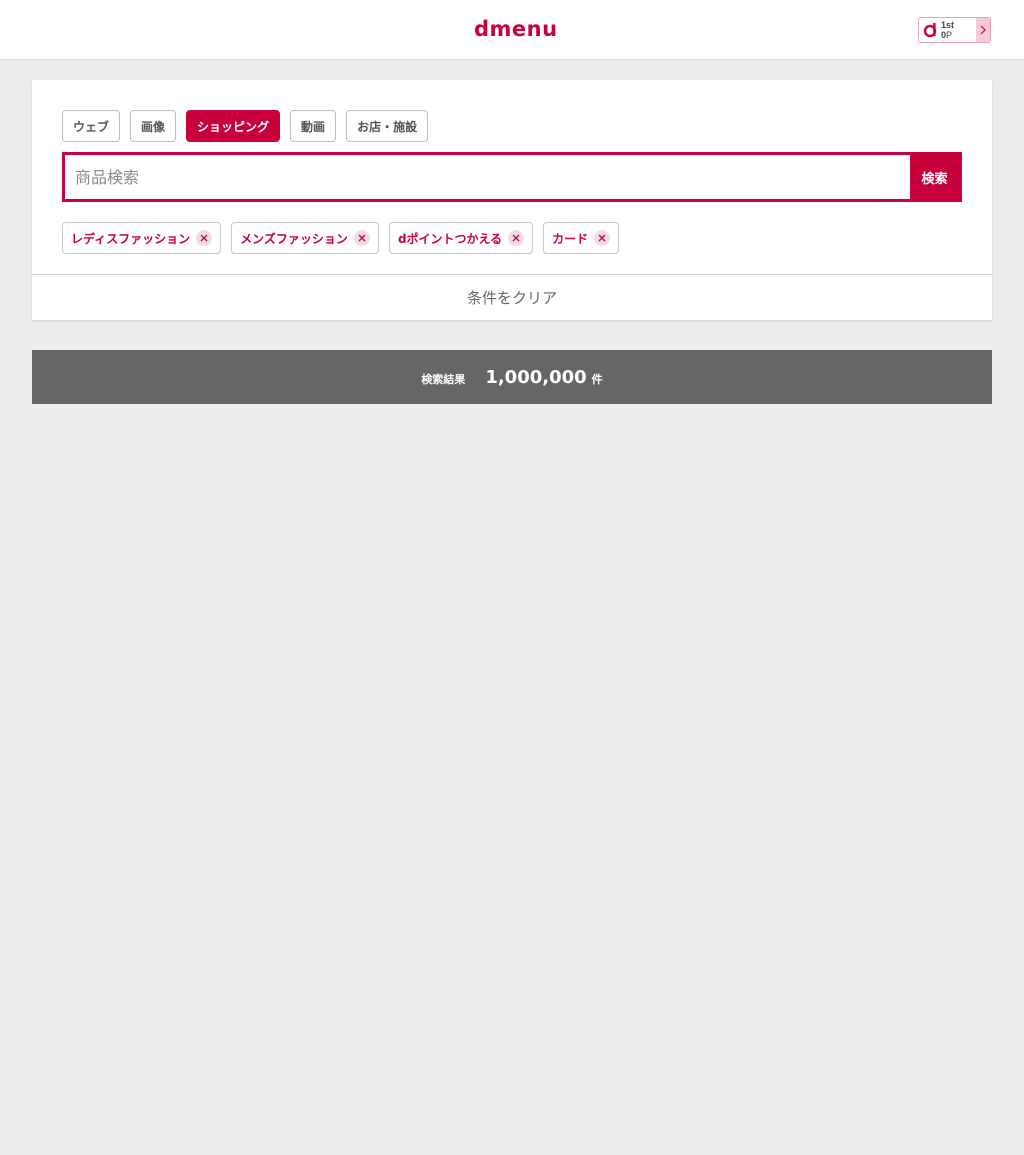 This screenshot has height=1155, width=1024. What do you see at coordinates (487, 177) in the screenshot?
I see `search-input` at bounding box center [487, 177].